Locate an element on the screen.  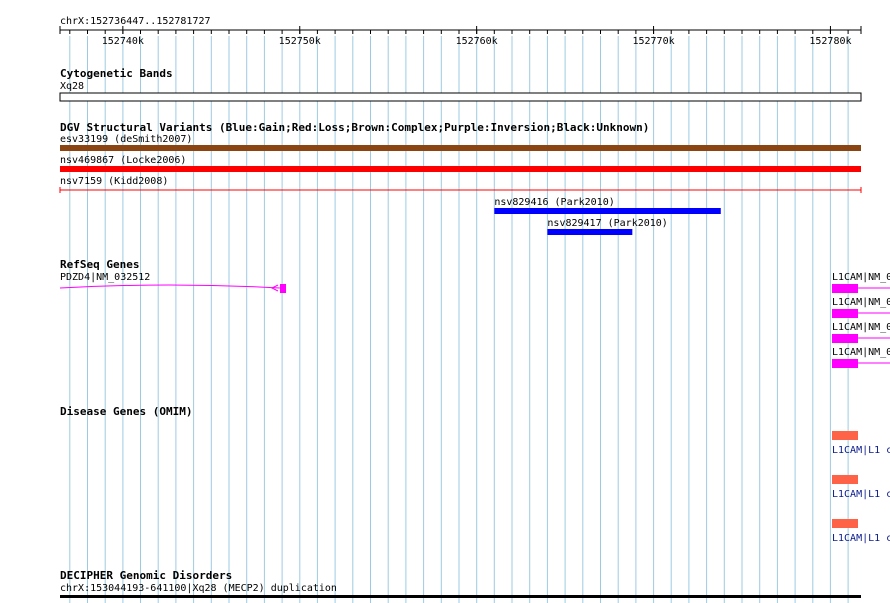
cytoband-label: Xq28 is located at coordinates (72, 86).